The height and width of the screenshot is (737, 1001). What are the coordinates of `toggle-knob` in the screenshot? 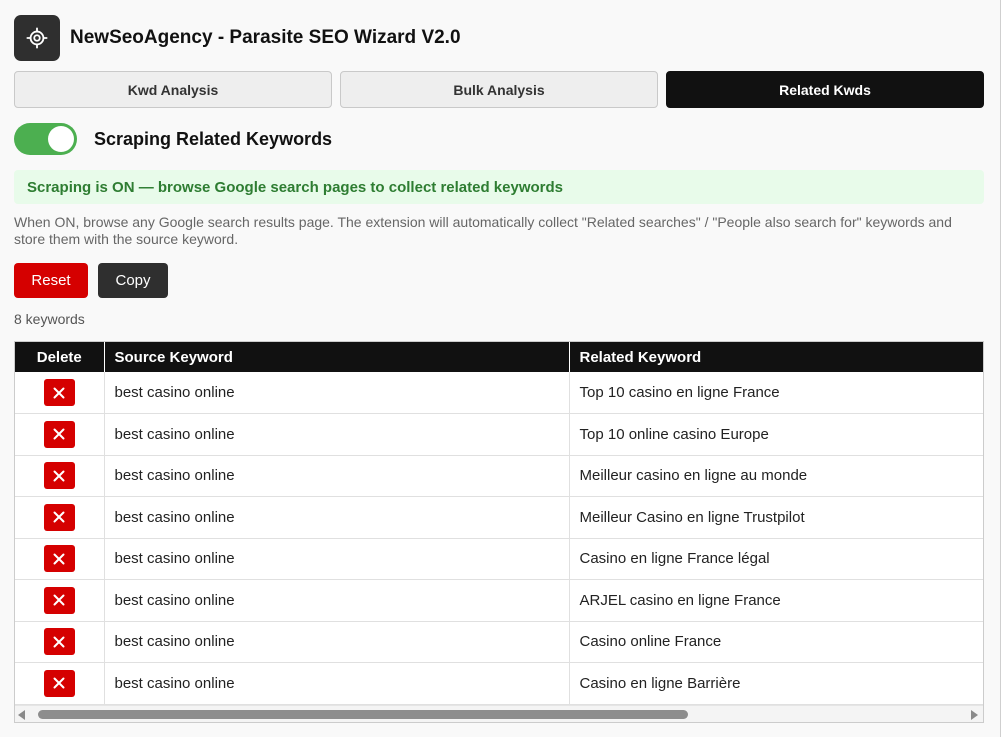 It's located at (61, 139).